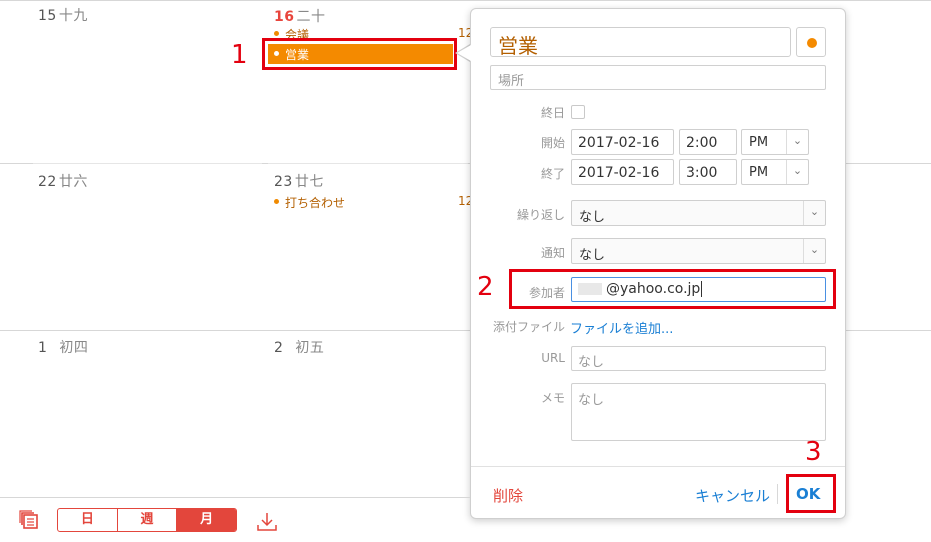  I want to click on day-cell-2: 2 初五, so click(299, 347).